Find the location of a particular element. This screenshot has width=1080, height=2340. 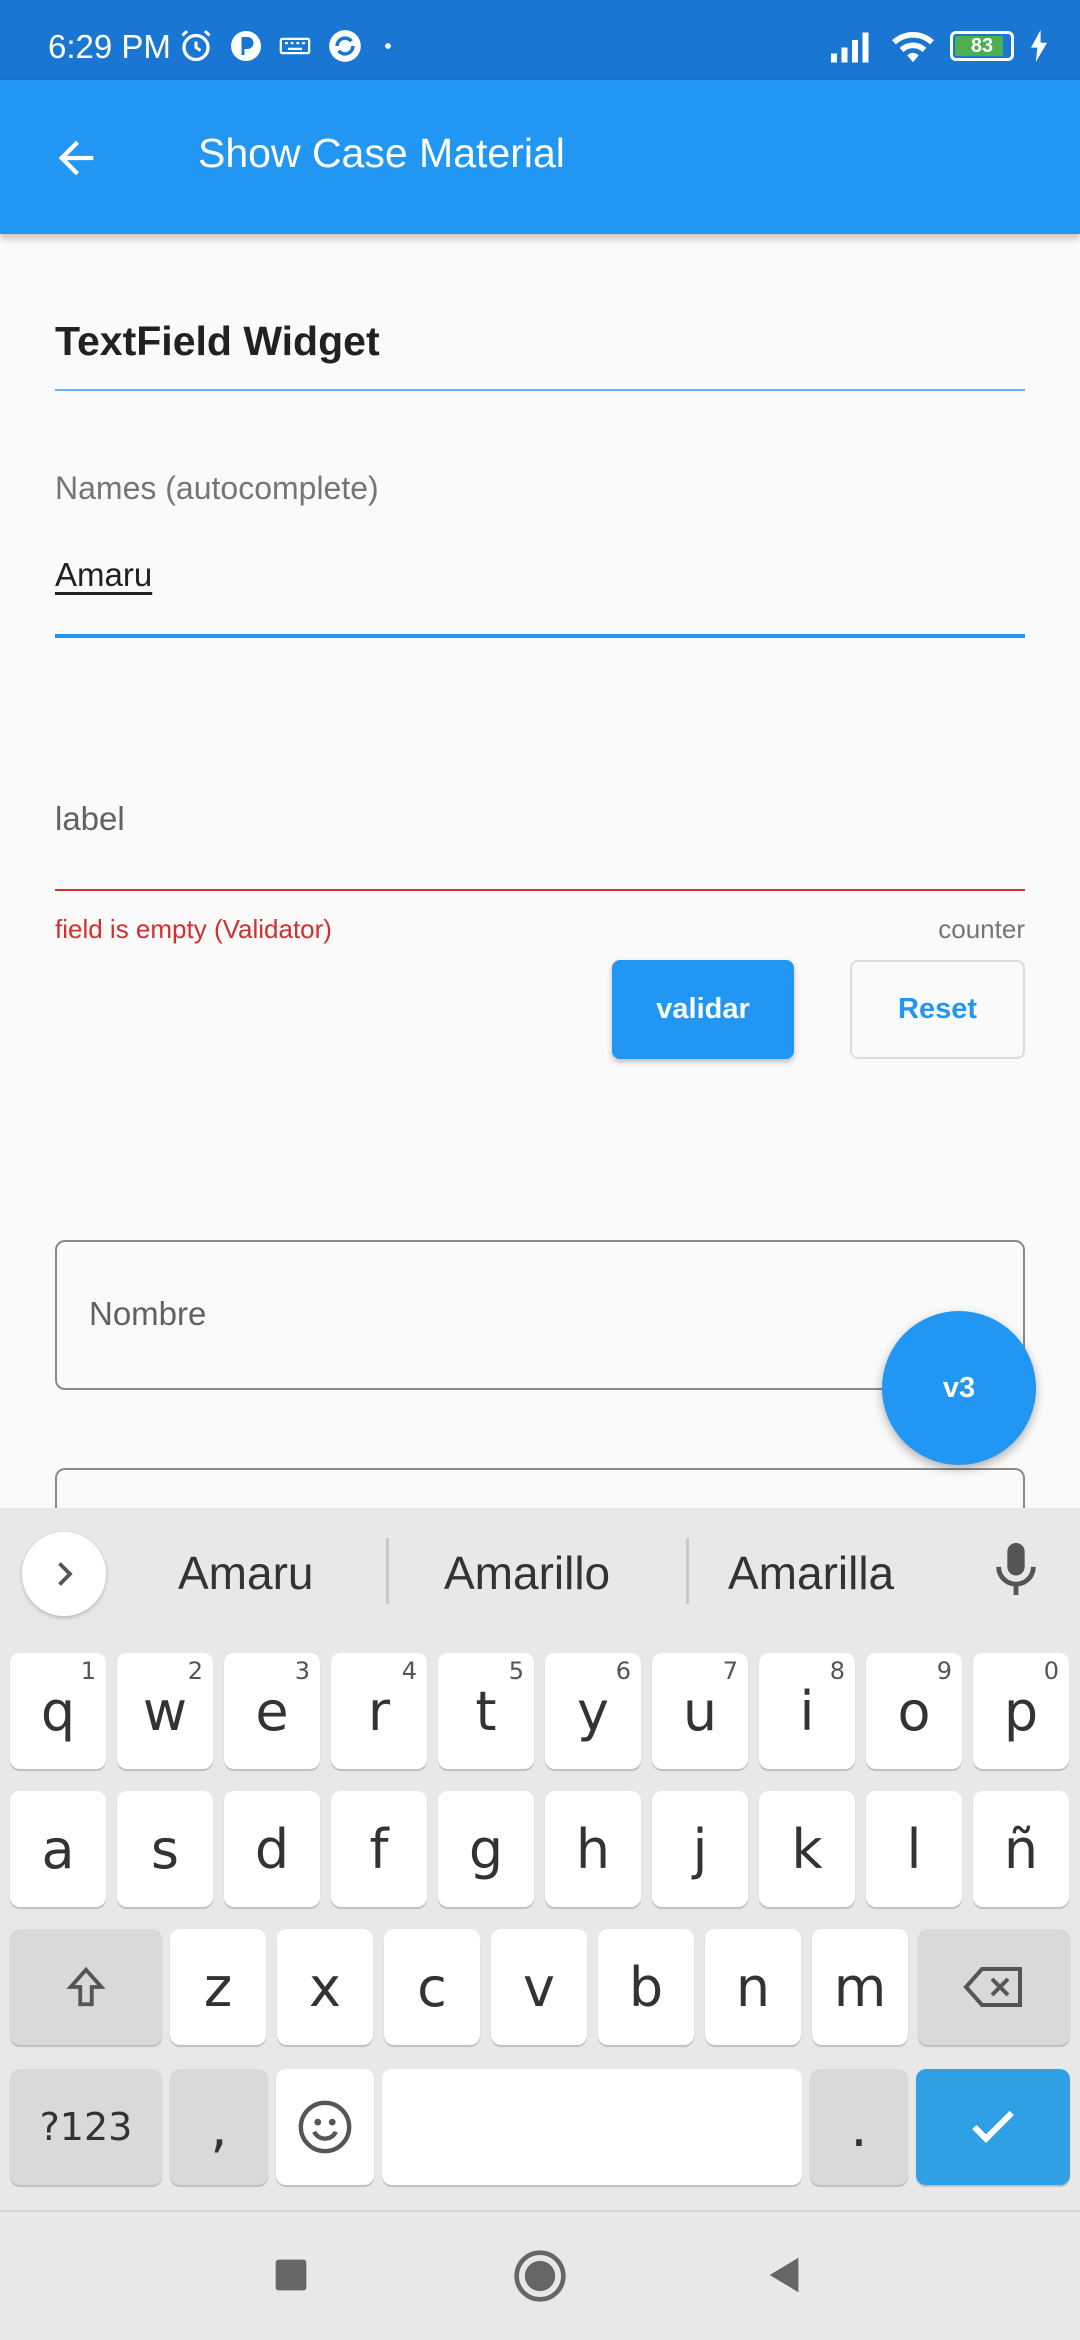

label-field-counter: counter is located at coordinates (981, 929).